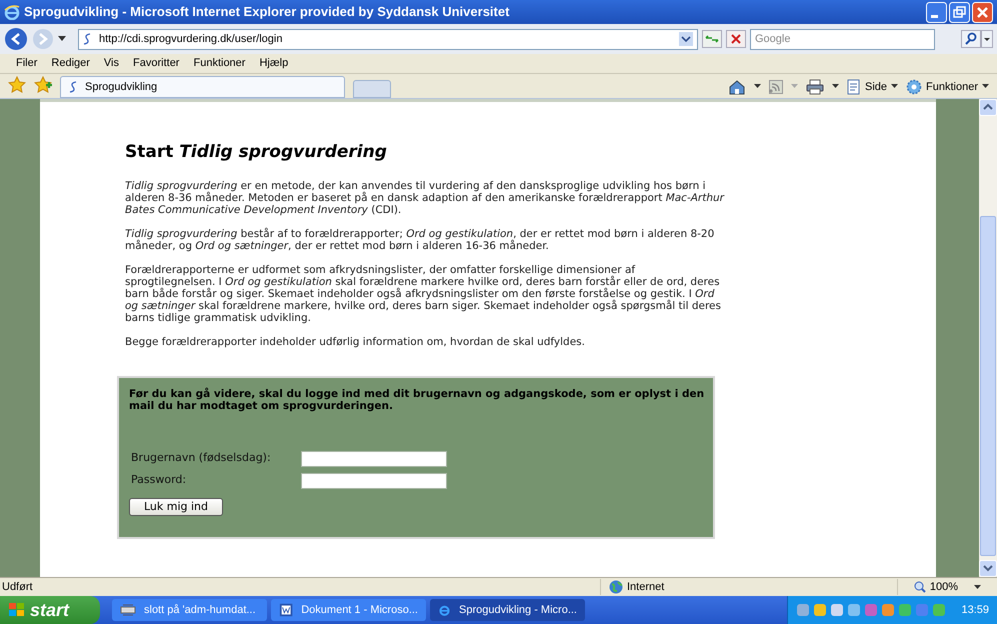 The height and width of the screenshot is (624, 997). Describe the element at coordinates (128, 610) in the screenshot. I see `network-drive-icon` at that location.